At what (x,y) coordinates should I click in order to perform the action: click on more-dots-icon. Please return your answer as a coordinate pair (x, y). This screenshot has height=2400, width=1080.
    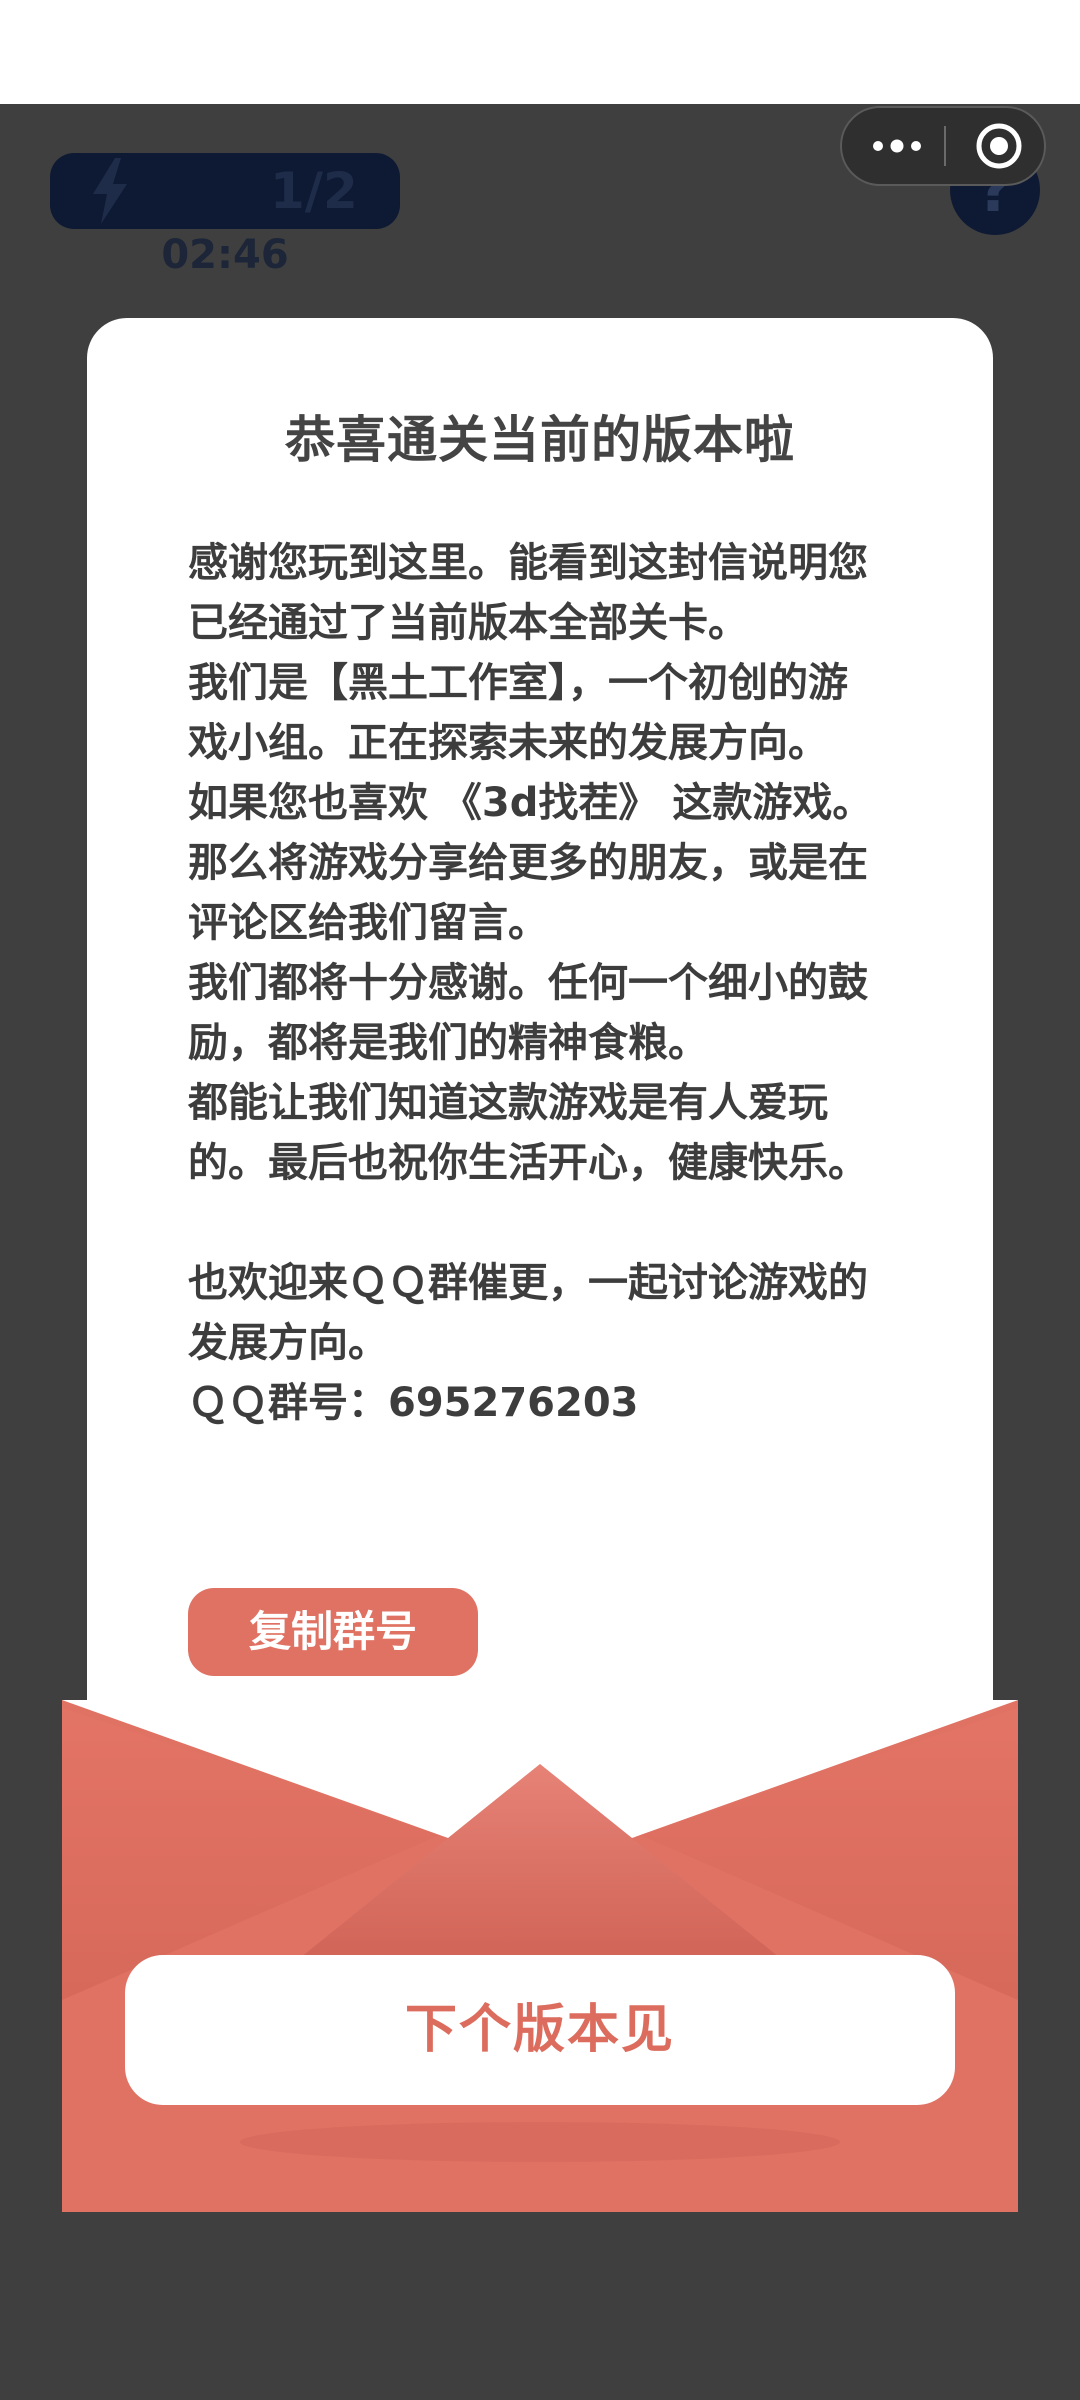
    Looking at the image, I should click on (897, 146).